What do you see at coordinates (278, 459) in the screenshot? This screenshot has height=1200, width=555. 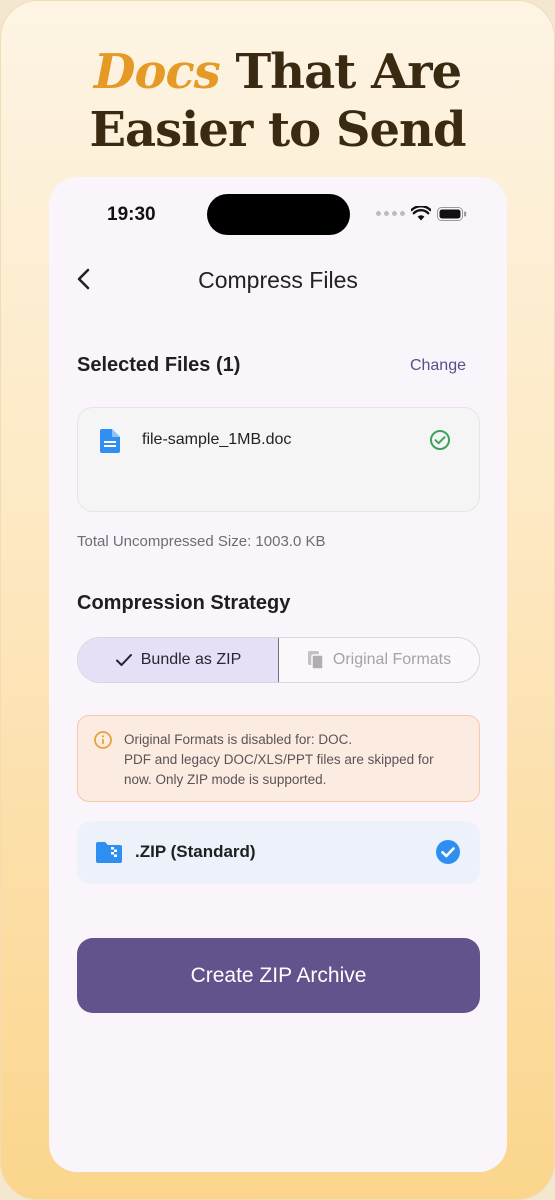 I see `file-list-item: file-sample_1MB.doc` at bounding box center [278, 459].